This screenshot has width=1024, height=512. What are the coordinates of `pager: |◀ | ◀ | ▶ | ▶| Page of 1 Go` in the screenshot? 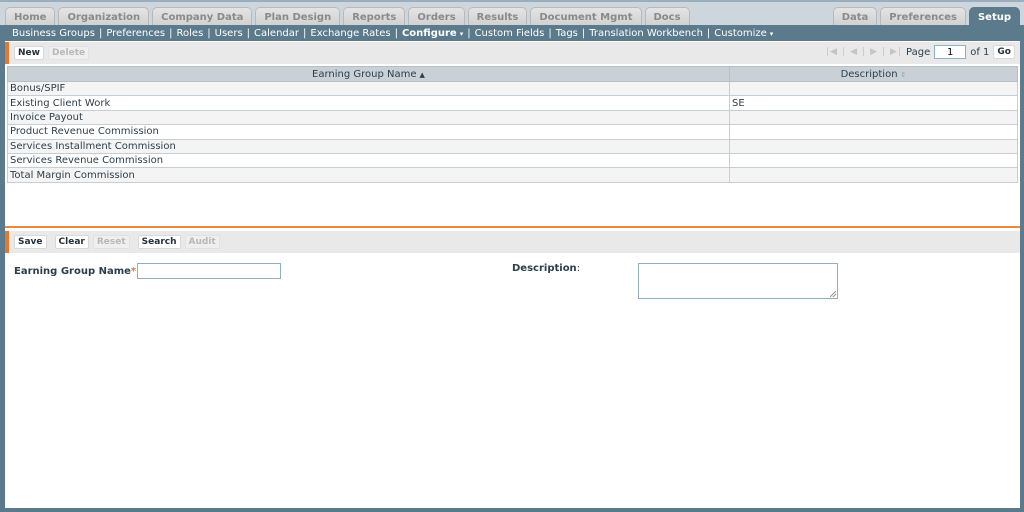 It's located at (920, 52).